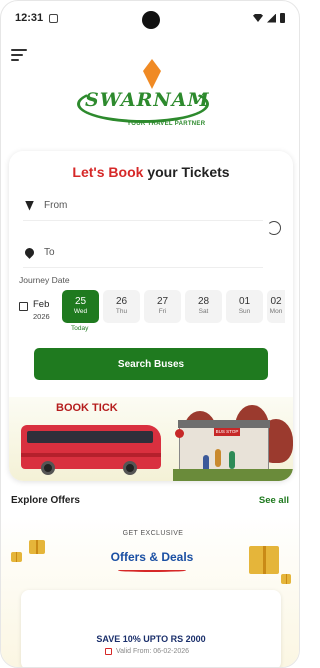  What do you see at coordinates (121, 301) in the screenshot?
I see `date-day: 26` at bounding box center [121, 301].